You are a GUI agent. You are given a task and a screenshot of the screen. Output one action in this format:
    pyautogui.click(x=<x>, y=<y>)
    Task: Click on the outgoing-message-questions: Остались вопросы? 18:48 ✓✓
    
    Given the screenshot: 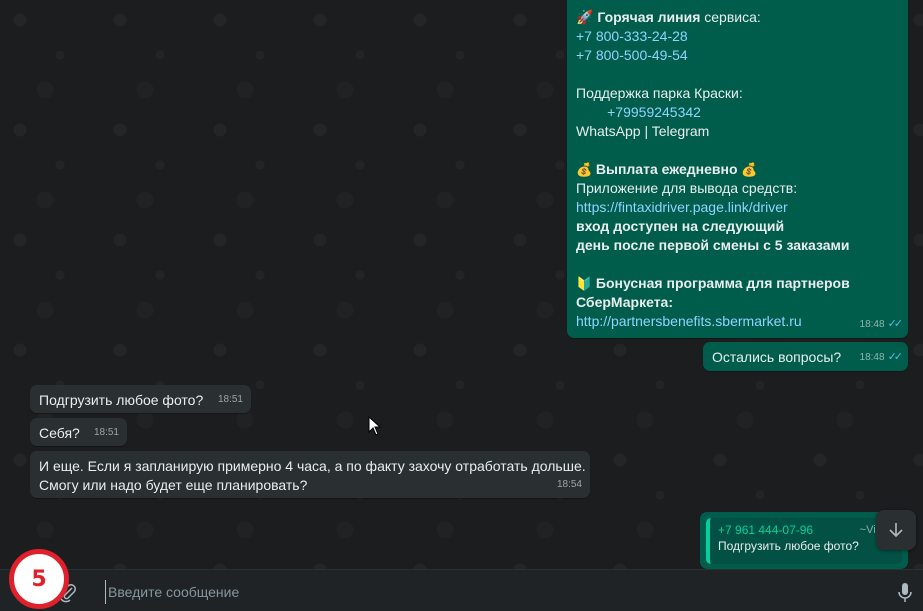 What is the action you would take?
    pyautogui.click(x=805, y=356)
    